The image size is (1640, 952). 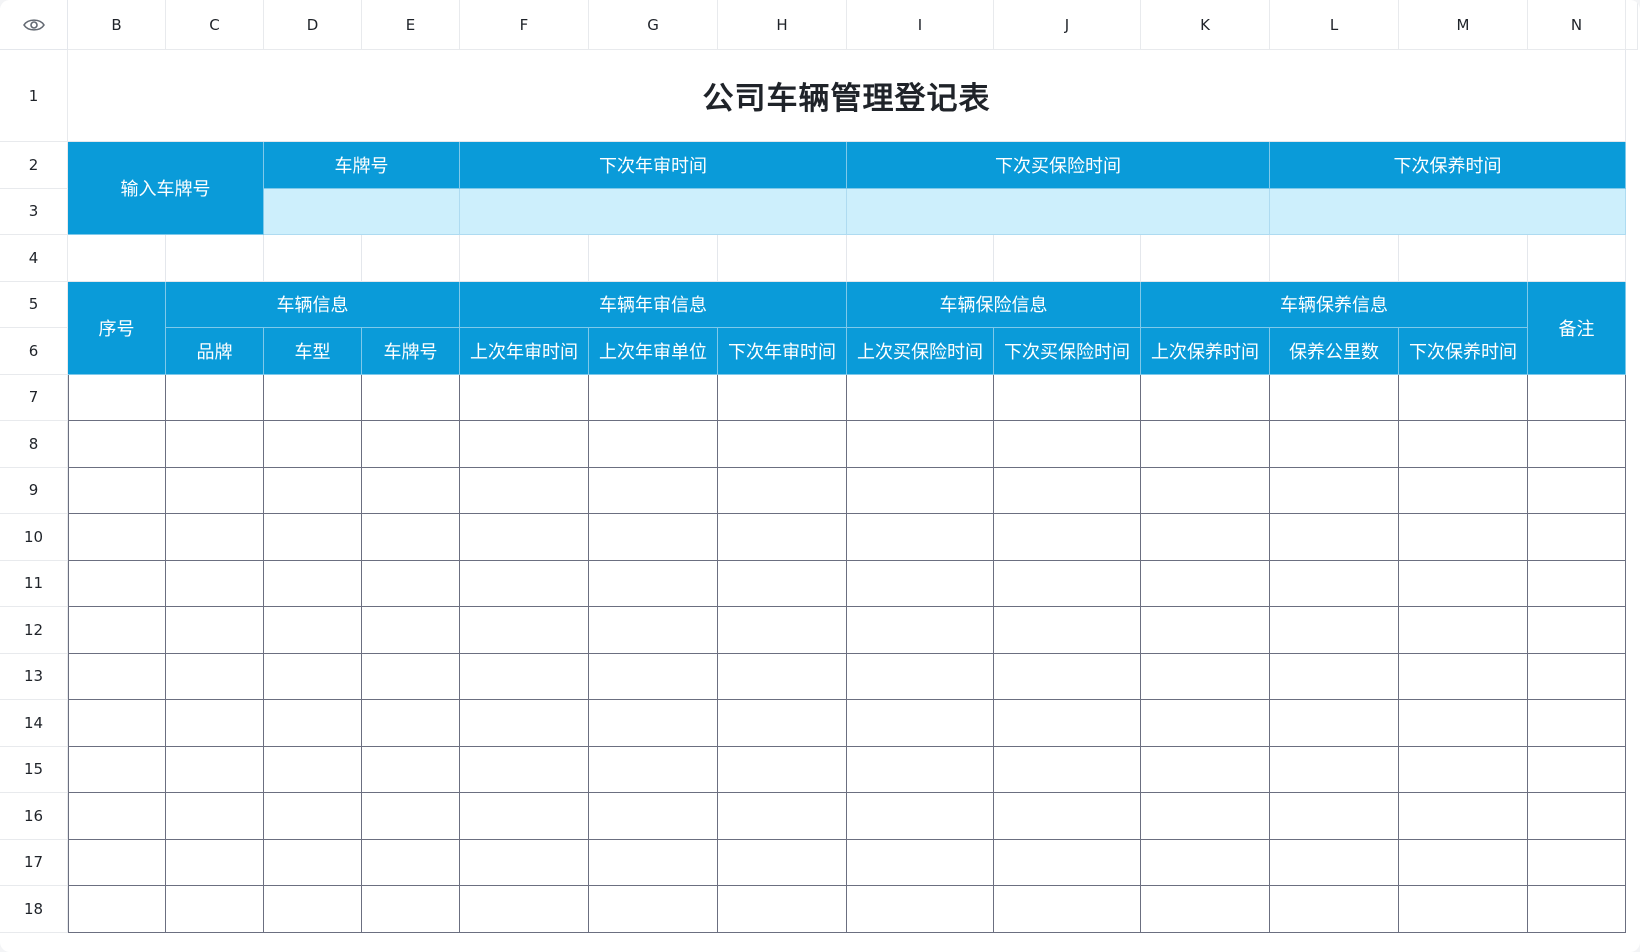 I want to click on plate-header: 车牌号, so click(x=411, y=351).